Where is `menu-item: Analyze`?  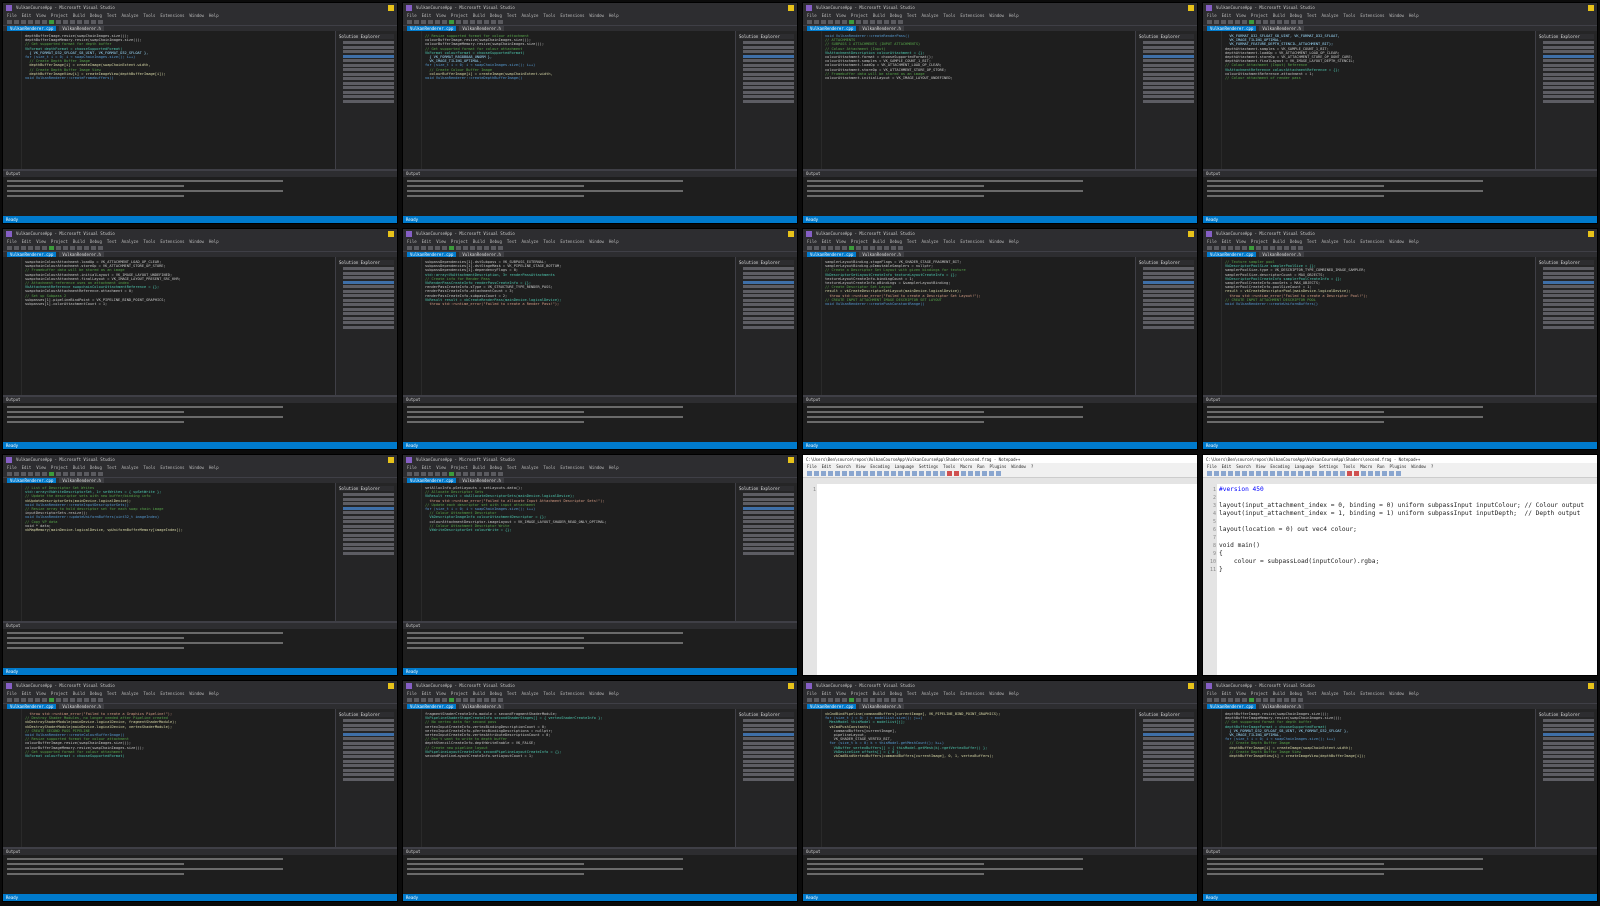 menu-item: Analyze is located at coordinates (130, 15).